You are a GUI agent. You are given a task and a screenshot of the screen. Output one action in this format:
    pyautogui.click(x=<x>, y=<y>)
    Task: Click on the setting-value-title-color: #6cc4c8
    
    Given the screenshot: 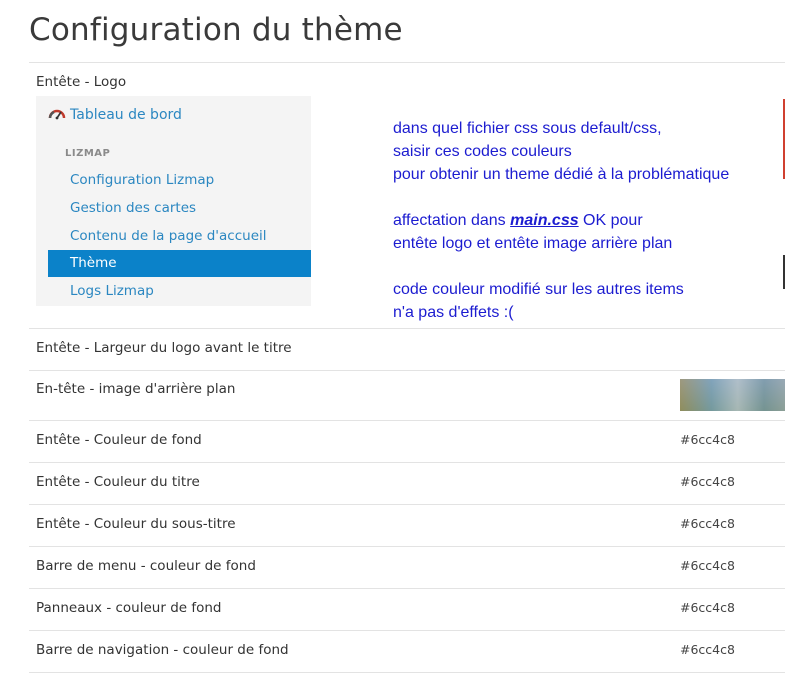 What is the action you would take?
    pyautogui.click(x=707, y=481)
    